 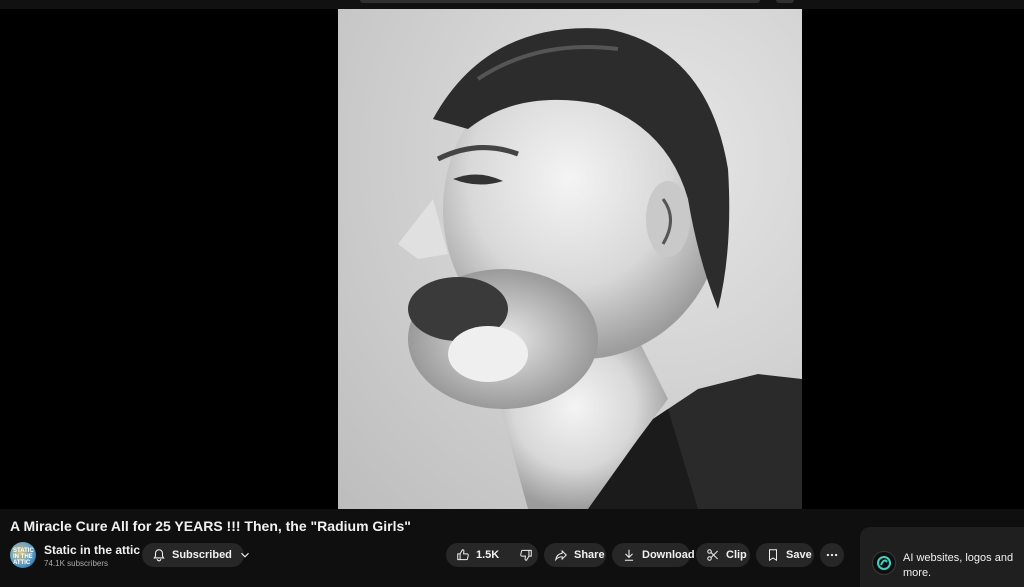 I want to click on share-label: Share, so click(x=589, y=555).